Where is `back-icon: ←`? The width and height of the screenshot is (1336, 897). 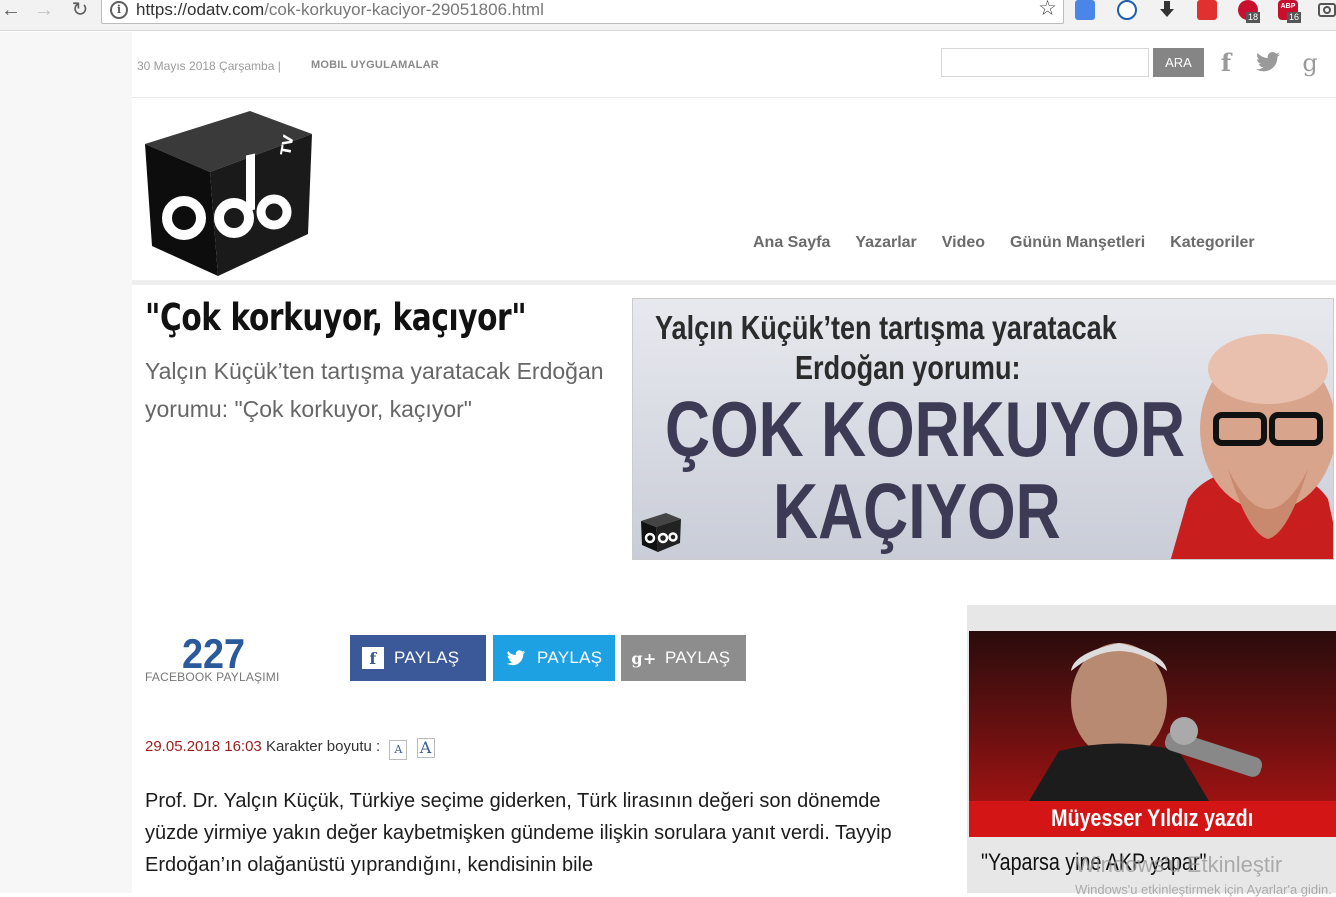
back-icon: ← is located at coordinates (11, 11).